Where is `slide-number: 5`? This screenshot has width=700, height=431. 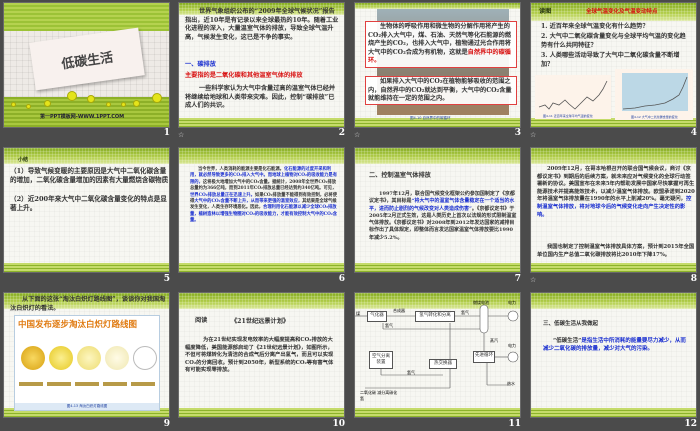 slide-number: 5 is located at coordinates (166, 279).